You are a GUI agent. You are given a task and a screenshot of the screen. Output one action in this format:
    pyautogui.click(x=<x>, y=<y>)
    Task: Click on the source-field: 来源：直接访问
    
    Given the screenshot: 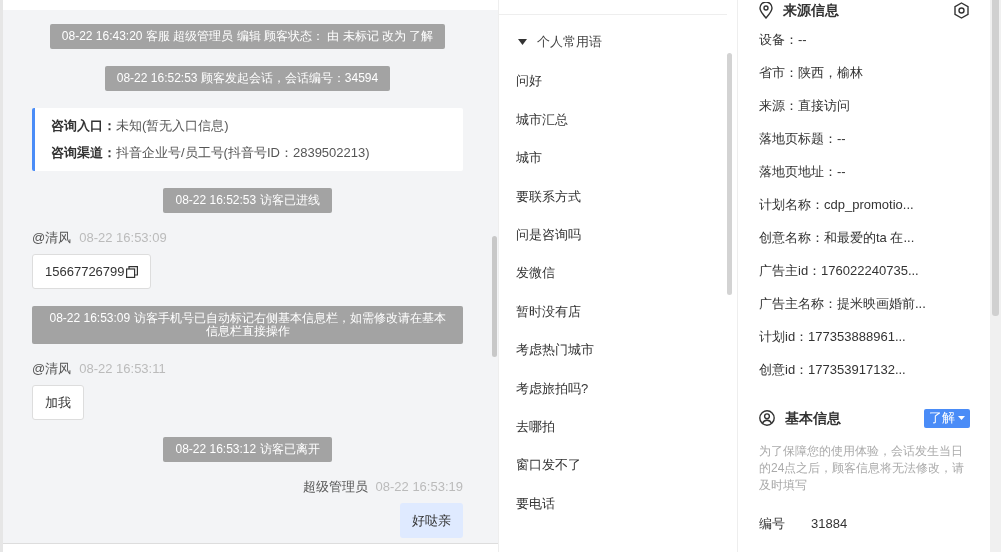 What is the action you would take?
    pyautogui.click(x=864, y=105)
    